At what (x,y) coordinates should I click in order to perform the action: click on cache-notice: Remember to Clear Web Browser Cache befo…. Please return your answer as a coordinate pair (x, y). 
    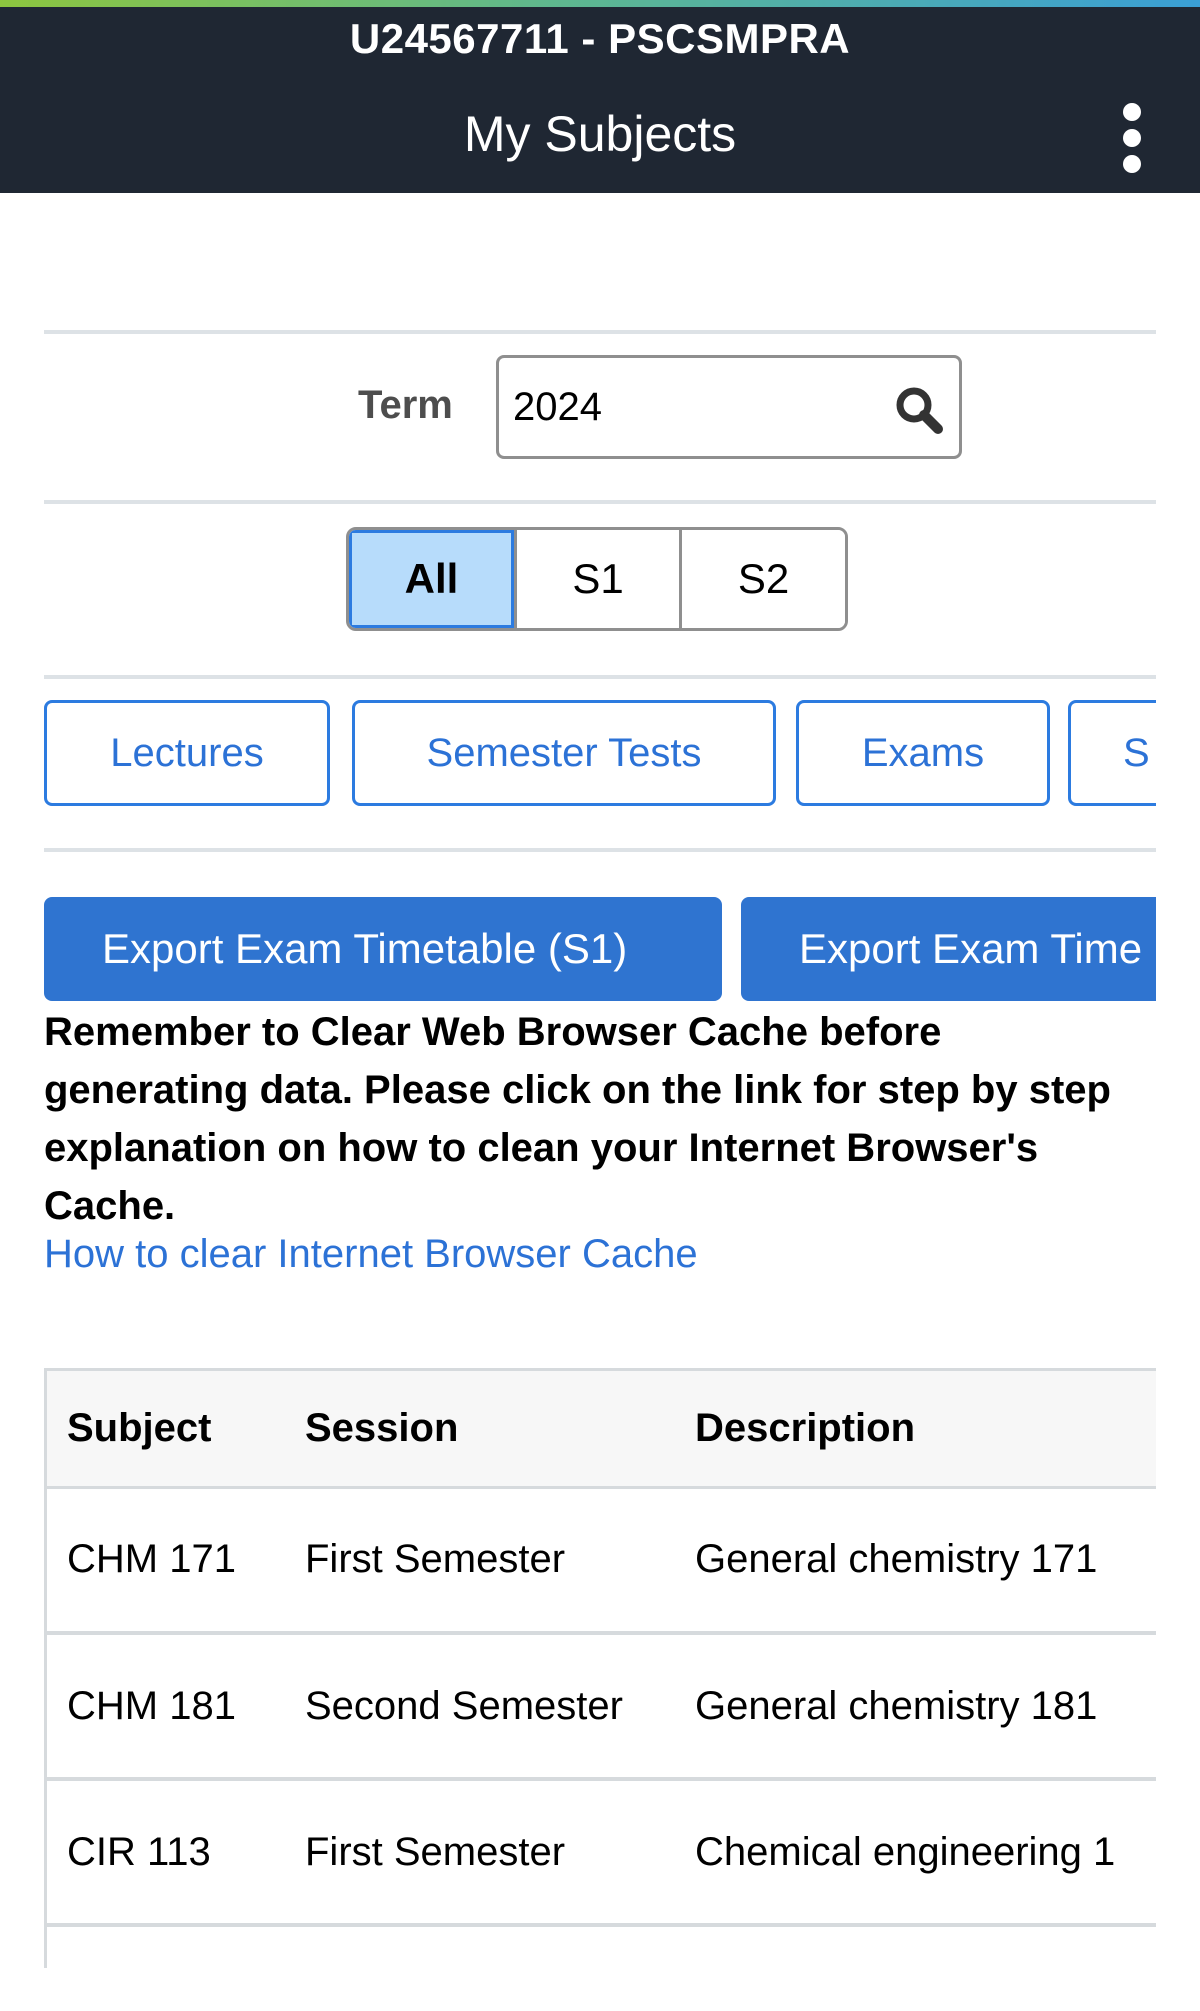
    Looking at the image, I should click on (577, 1119).